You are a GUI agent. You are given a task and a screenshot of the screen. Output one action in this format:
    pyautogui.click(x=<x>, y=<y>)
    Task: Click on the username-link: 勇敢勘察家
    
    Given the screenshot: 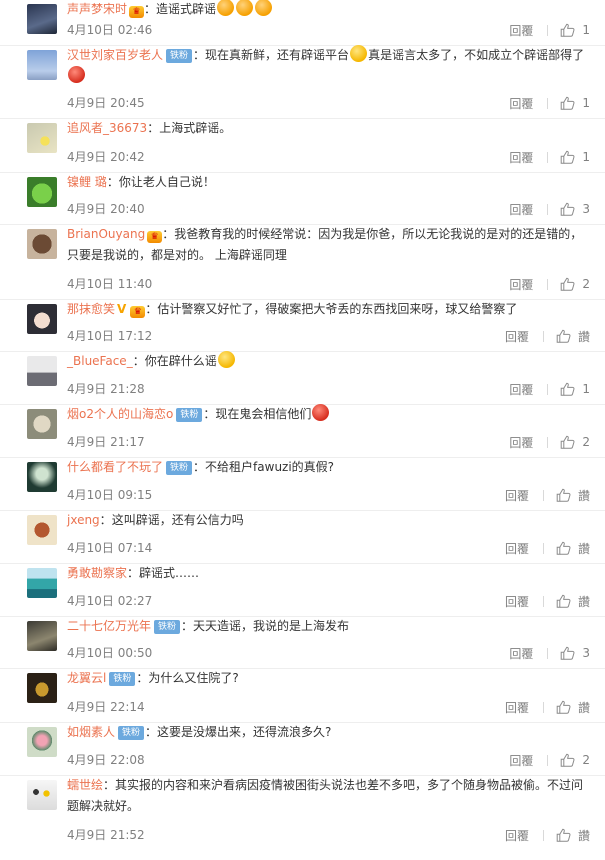 What is the action you would take?
    pyautogui.click(x=97, y=573)
    